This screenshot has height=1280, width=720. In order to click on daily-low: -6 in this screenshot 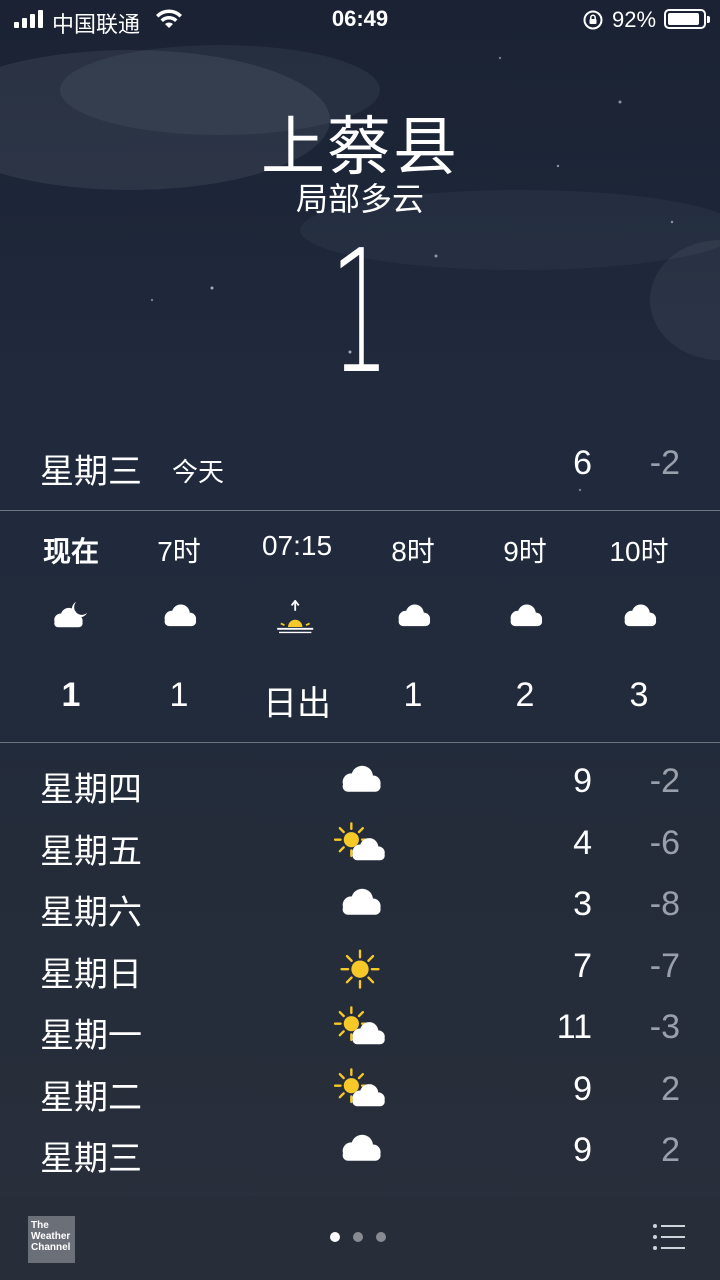, I will do `click(664, 842)`.